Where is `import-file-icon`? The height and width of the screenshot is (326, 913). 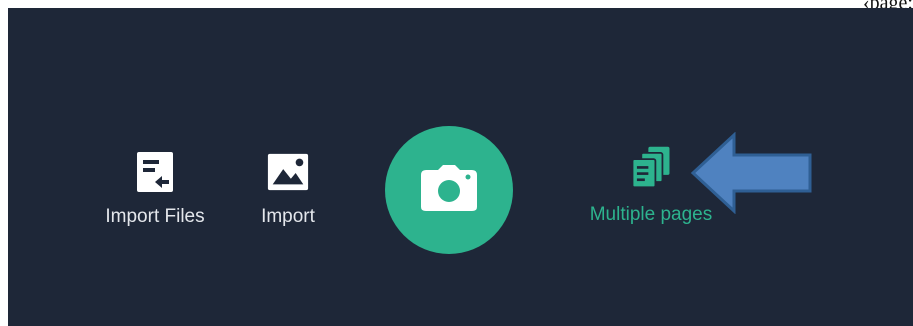 import-file-icon is located at coordinates (155, 172).